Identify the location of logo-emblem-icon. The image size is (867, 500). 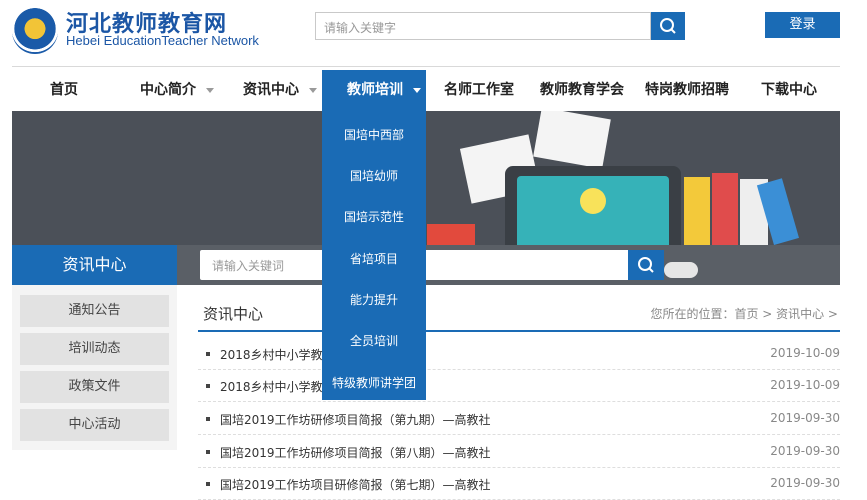
(35, 31).